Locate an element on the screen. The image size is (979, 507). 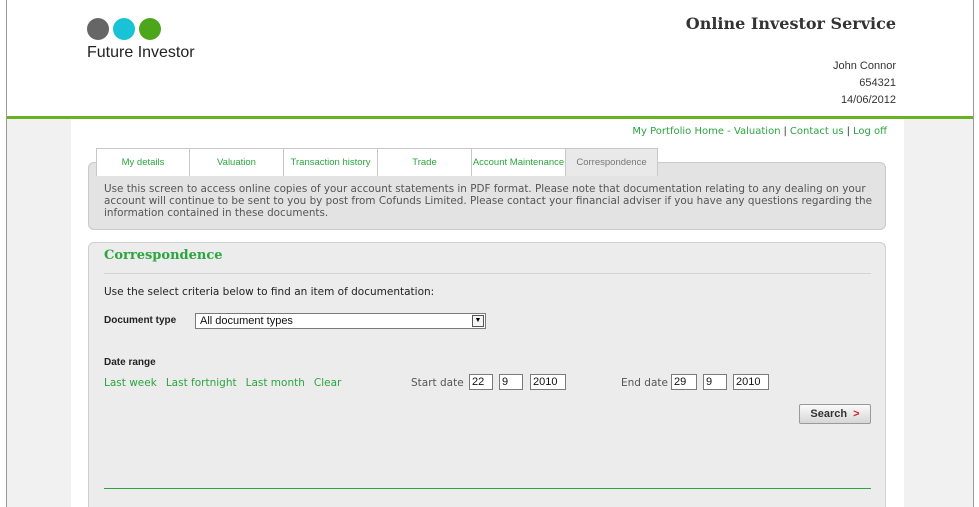
logo-gray-dot-icon is located at coordinates (98, 29).